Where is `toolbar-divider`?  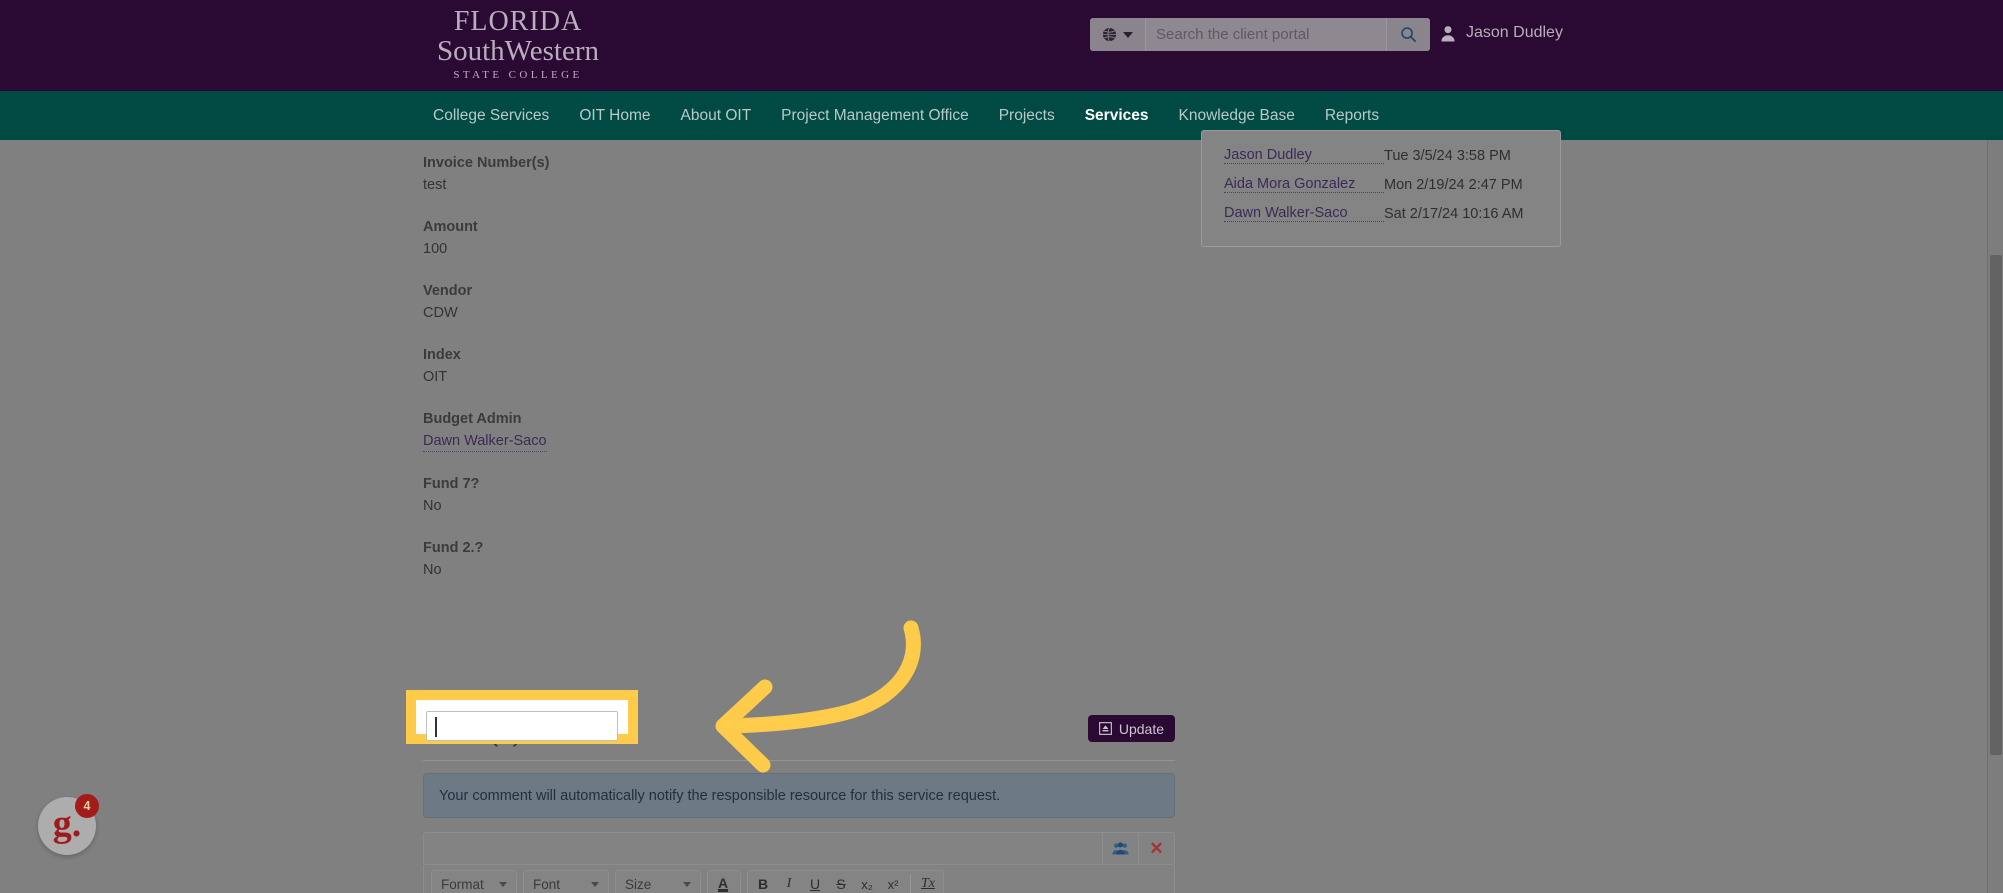 toolbar-divider is located at coordinates (910, 884).